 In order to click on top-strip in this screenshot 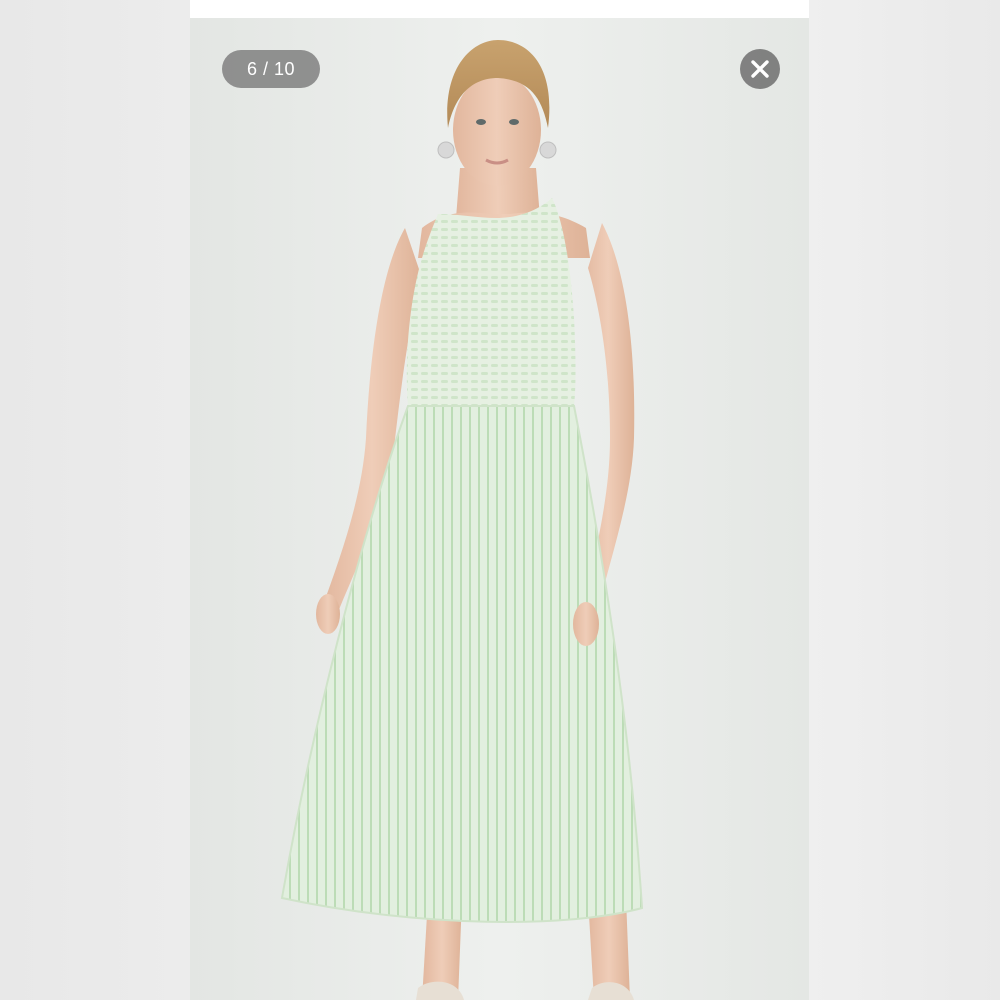, I will do `click(499, 9)`.